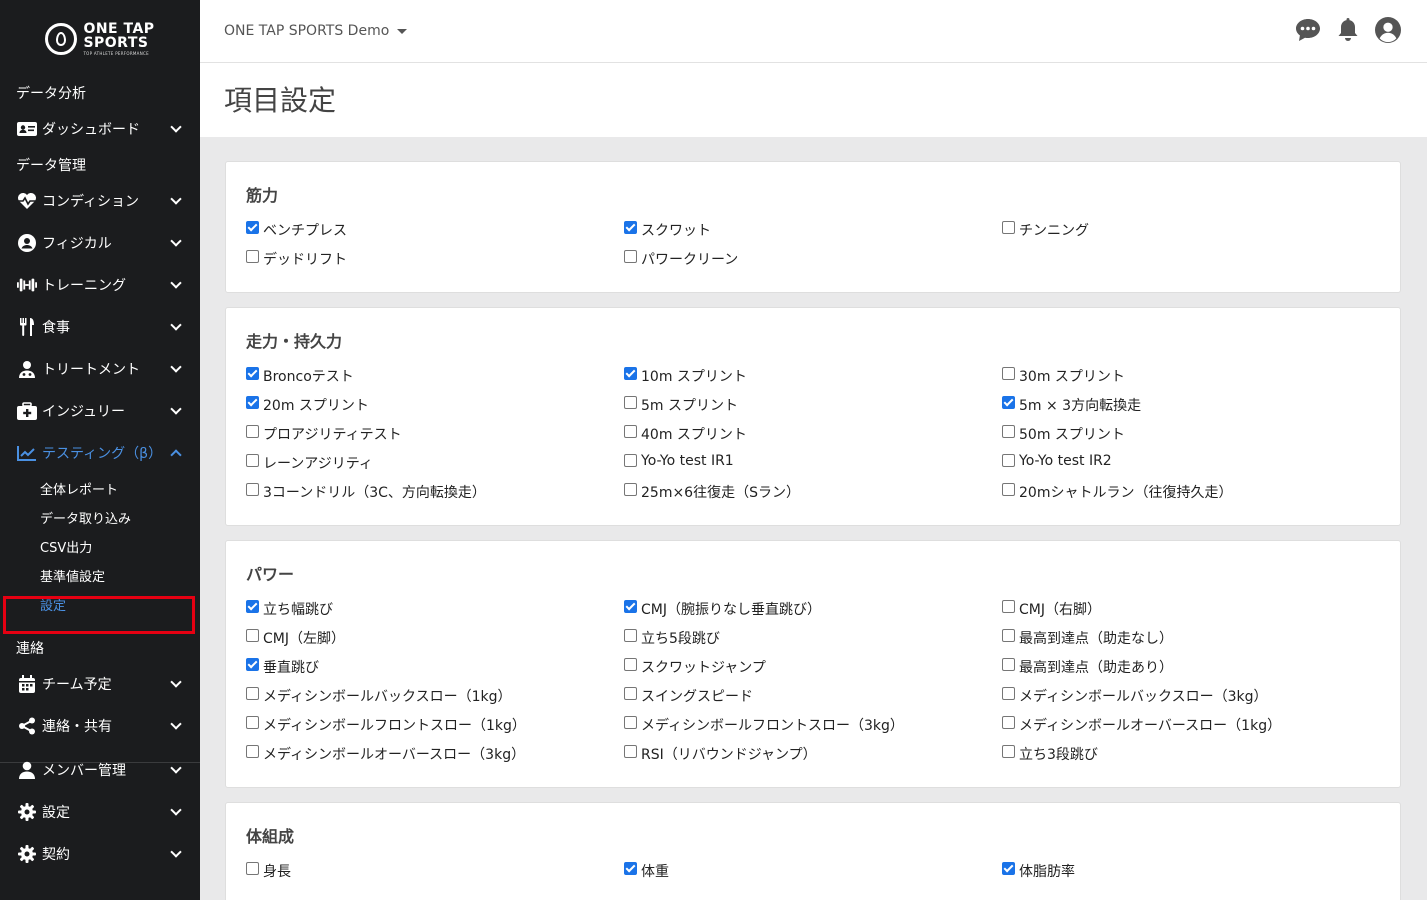 Image resolution: width=1427 pixels, height=900 pixels. Describe the element at coordinates (813, 729) in the screenshot. I see `checkbox-item: メディシンボールフロントスロー（3kg）` at that location.